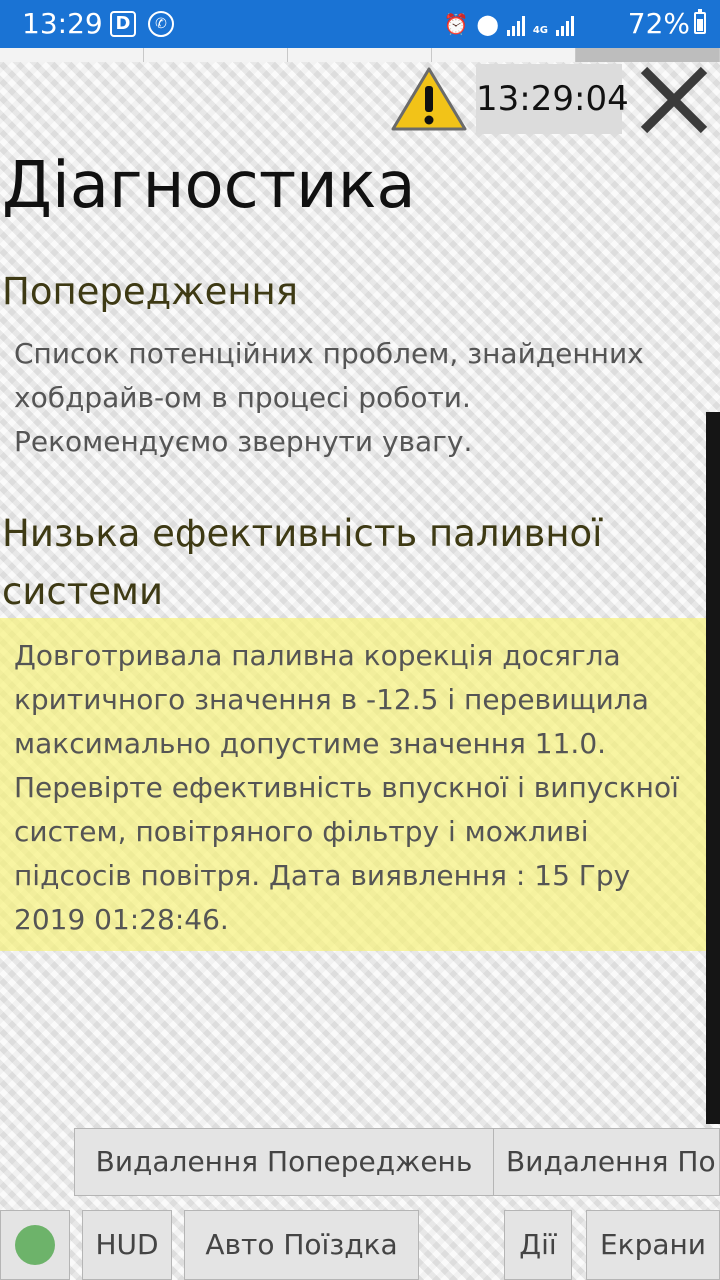 The image size is (720, 1280). Describe the element at coordinates (243, 441) in the screenshot. I see `description-line: Рекомендуємо звернути увагу.` at that location.